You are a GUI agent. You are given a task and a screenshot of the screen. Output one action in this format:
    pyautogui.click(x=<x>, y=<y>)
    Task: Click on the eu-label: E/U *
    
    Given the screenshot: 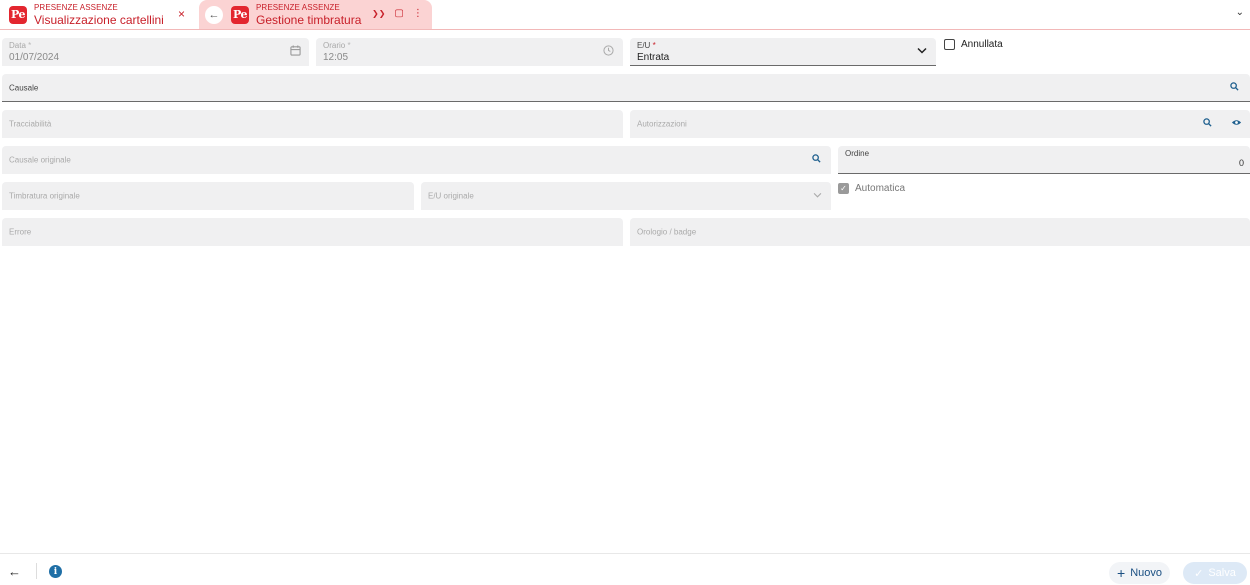 What is the action you would take?
    pyautogui.click(x=646, y=45)
    